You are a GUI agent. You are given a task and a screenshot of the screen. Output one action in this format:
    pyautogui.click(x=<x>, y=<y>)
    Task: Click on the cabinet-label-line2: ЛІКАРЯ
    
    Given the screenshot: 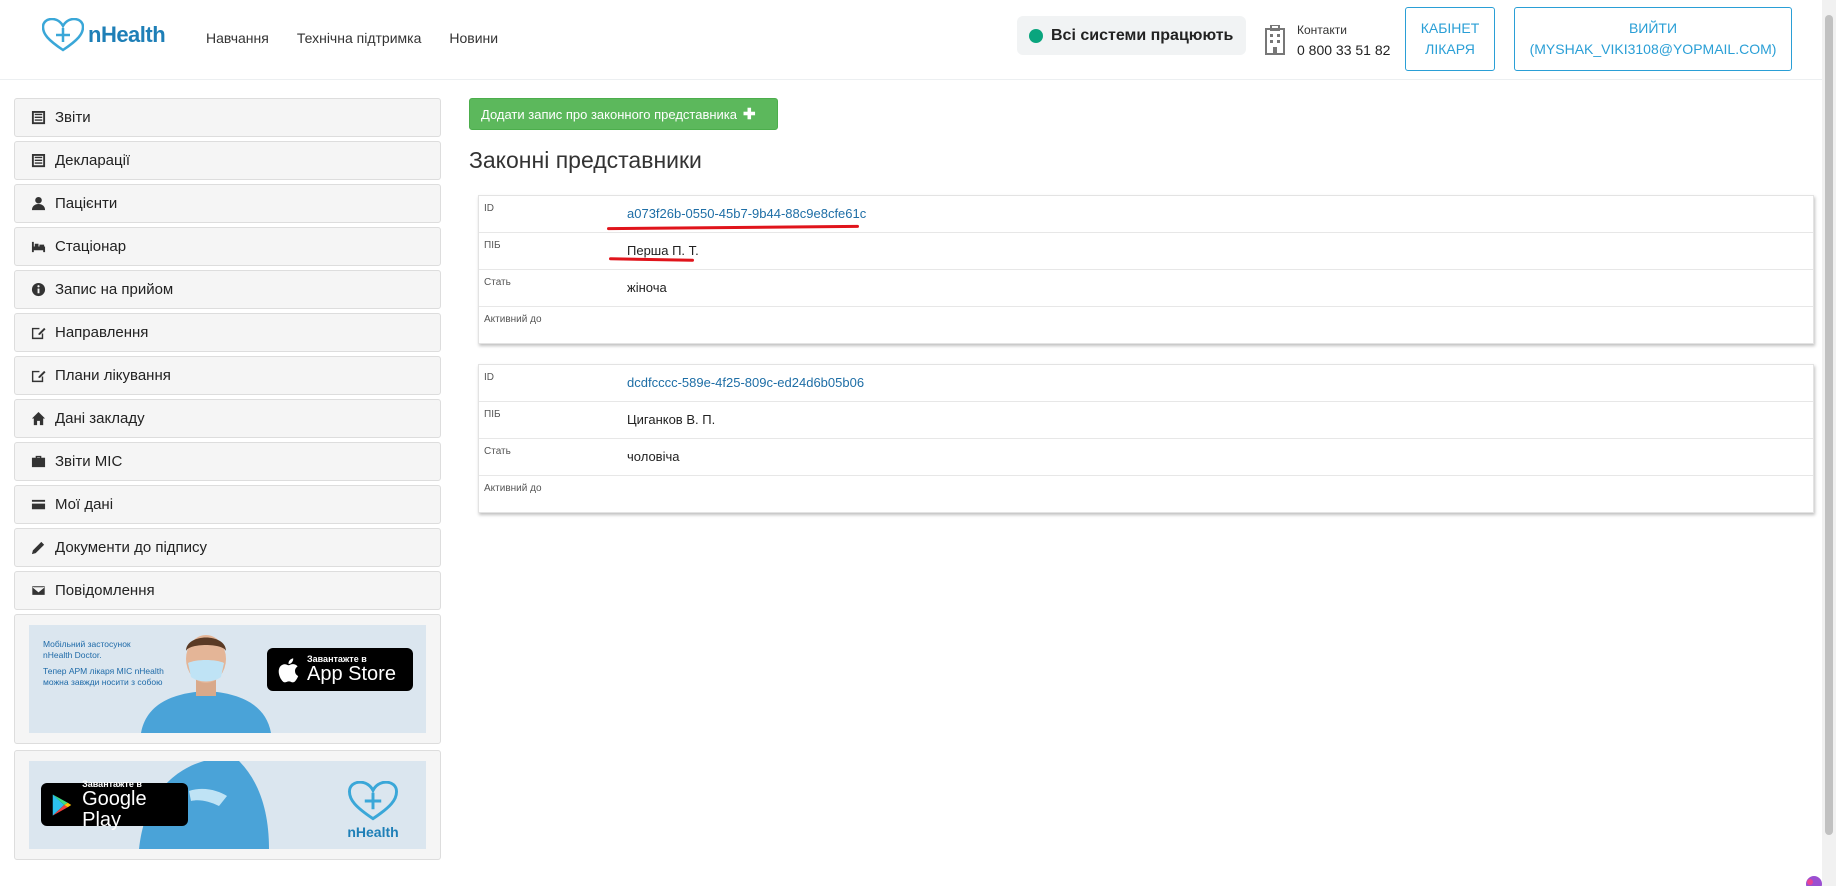 What is the action you would take?
    pyautogui.click(x=1450, y=49)
    